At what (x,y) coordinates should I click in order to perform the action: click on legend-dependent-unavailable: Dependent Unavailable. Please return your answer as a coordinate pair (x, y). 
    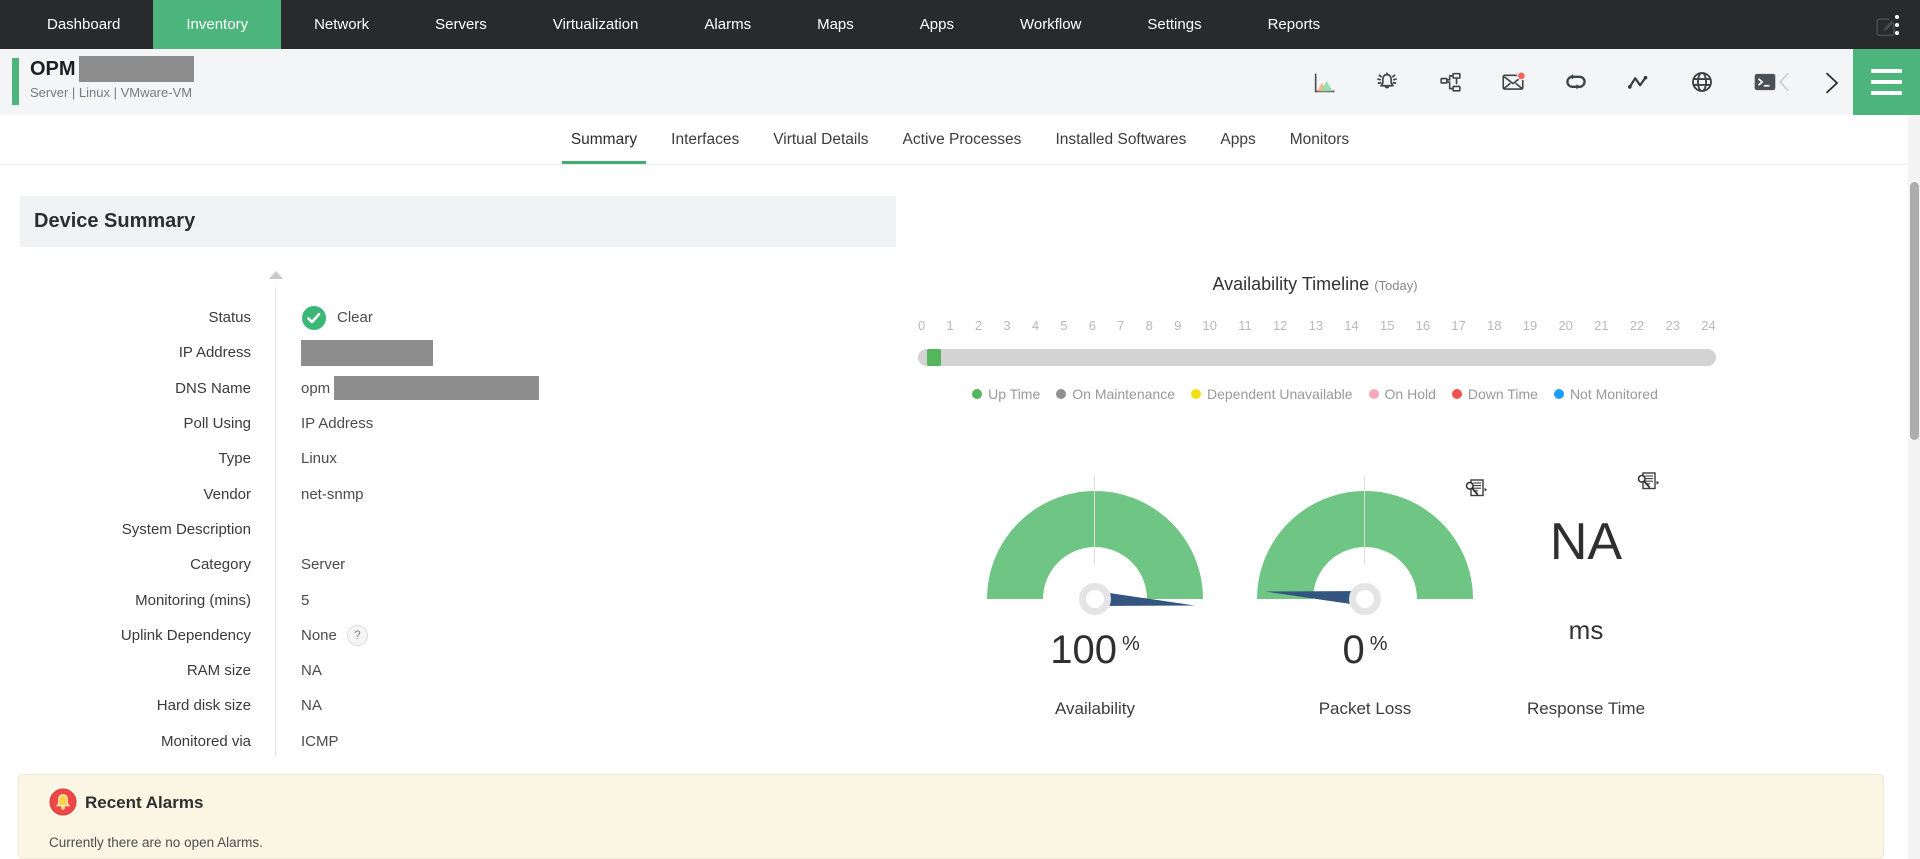
    Looking at the image, I should click on (1271, 394).